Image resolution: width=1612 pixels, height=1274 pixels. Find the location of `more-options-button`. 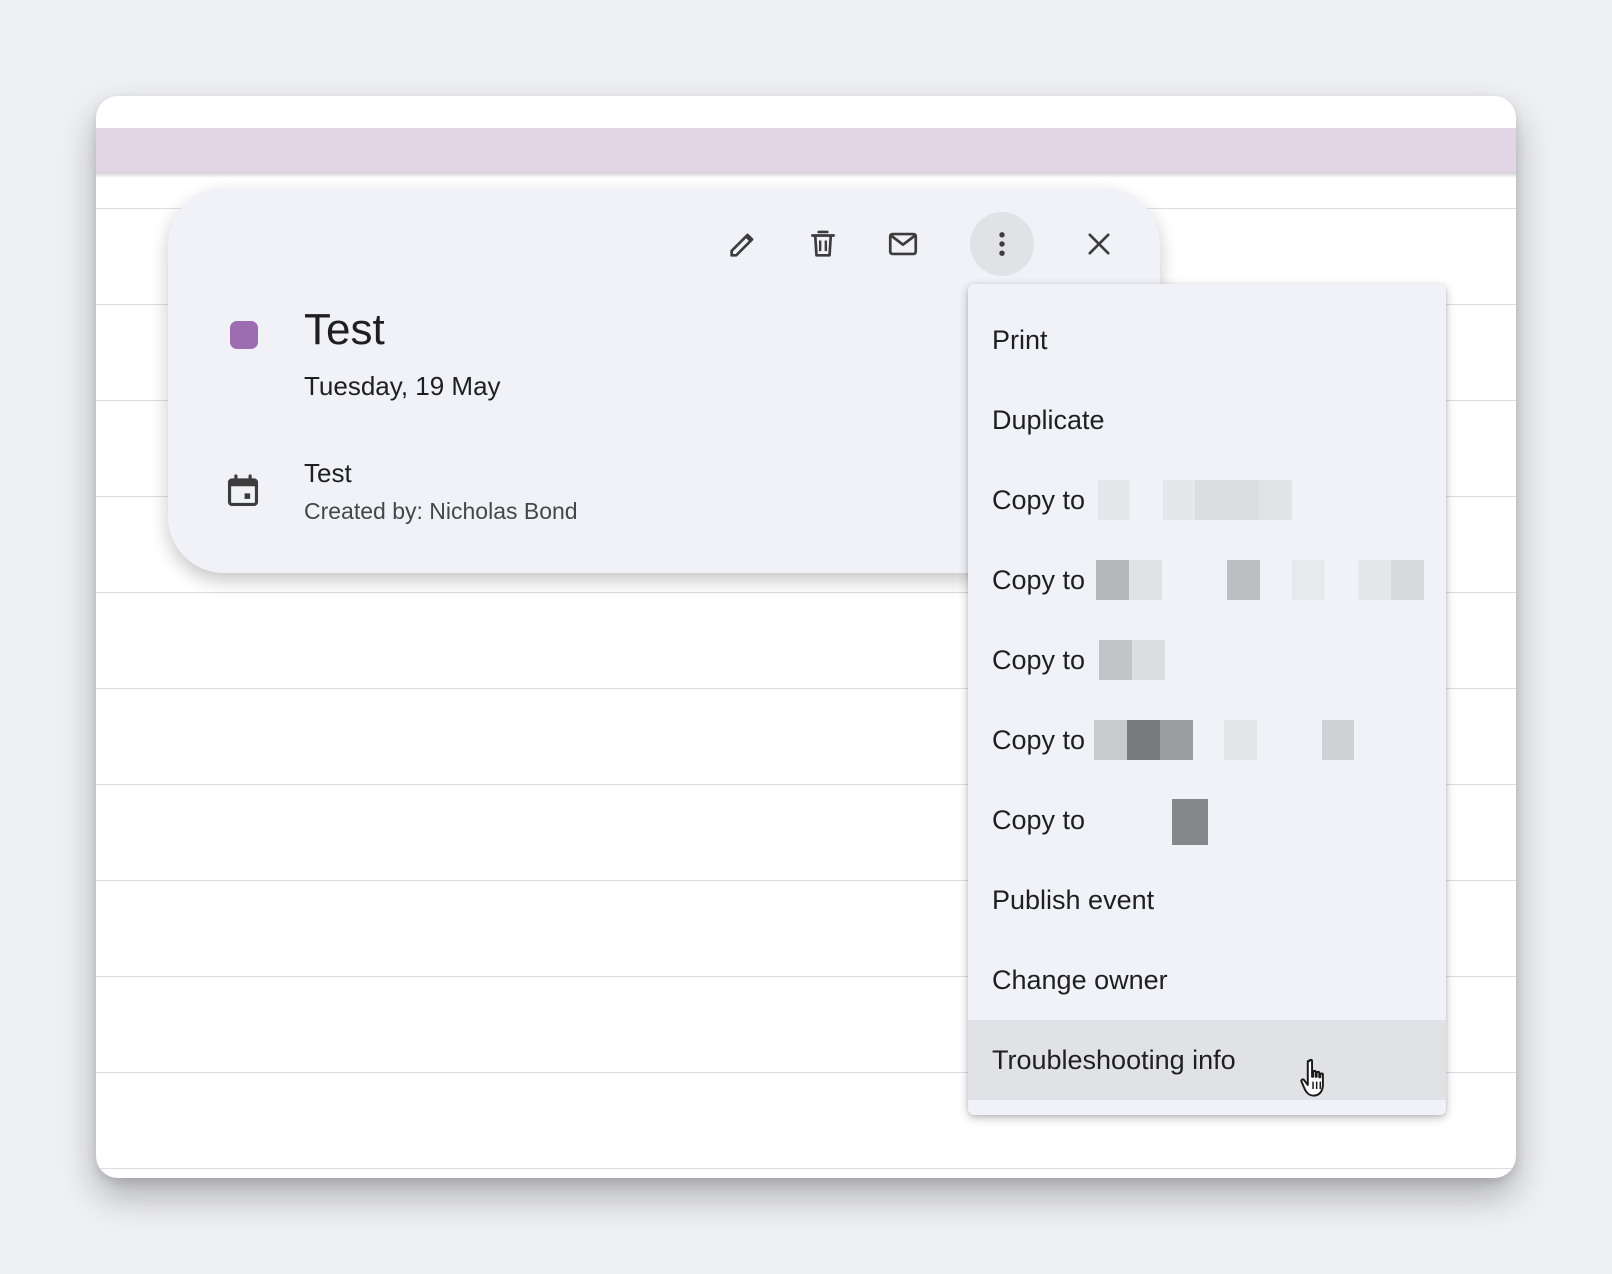

more-options-button is located at coordinates (1002, 244).